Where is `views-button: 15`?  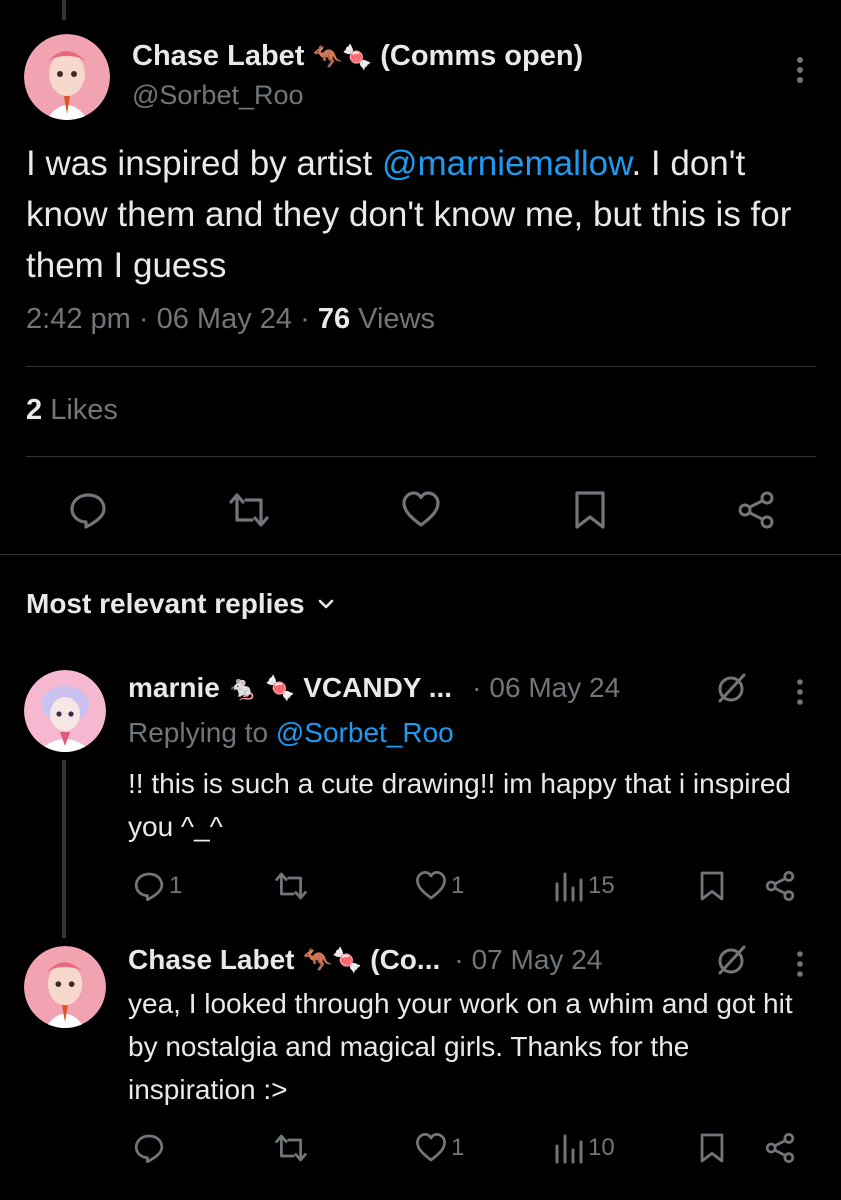 views-button: 15 is located at coordinates (584, 886).